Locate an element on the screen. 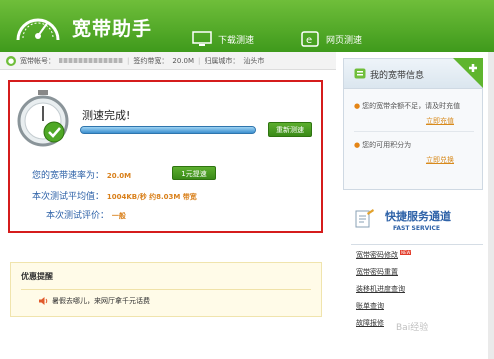 This screenshot has width=494, height=359. points-notice: ● 您的可用积分为 is located at coordinates (383, 145).